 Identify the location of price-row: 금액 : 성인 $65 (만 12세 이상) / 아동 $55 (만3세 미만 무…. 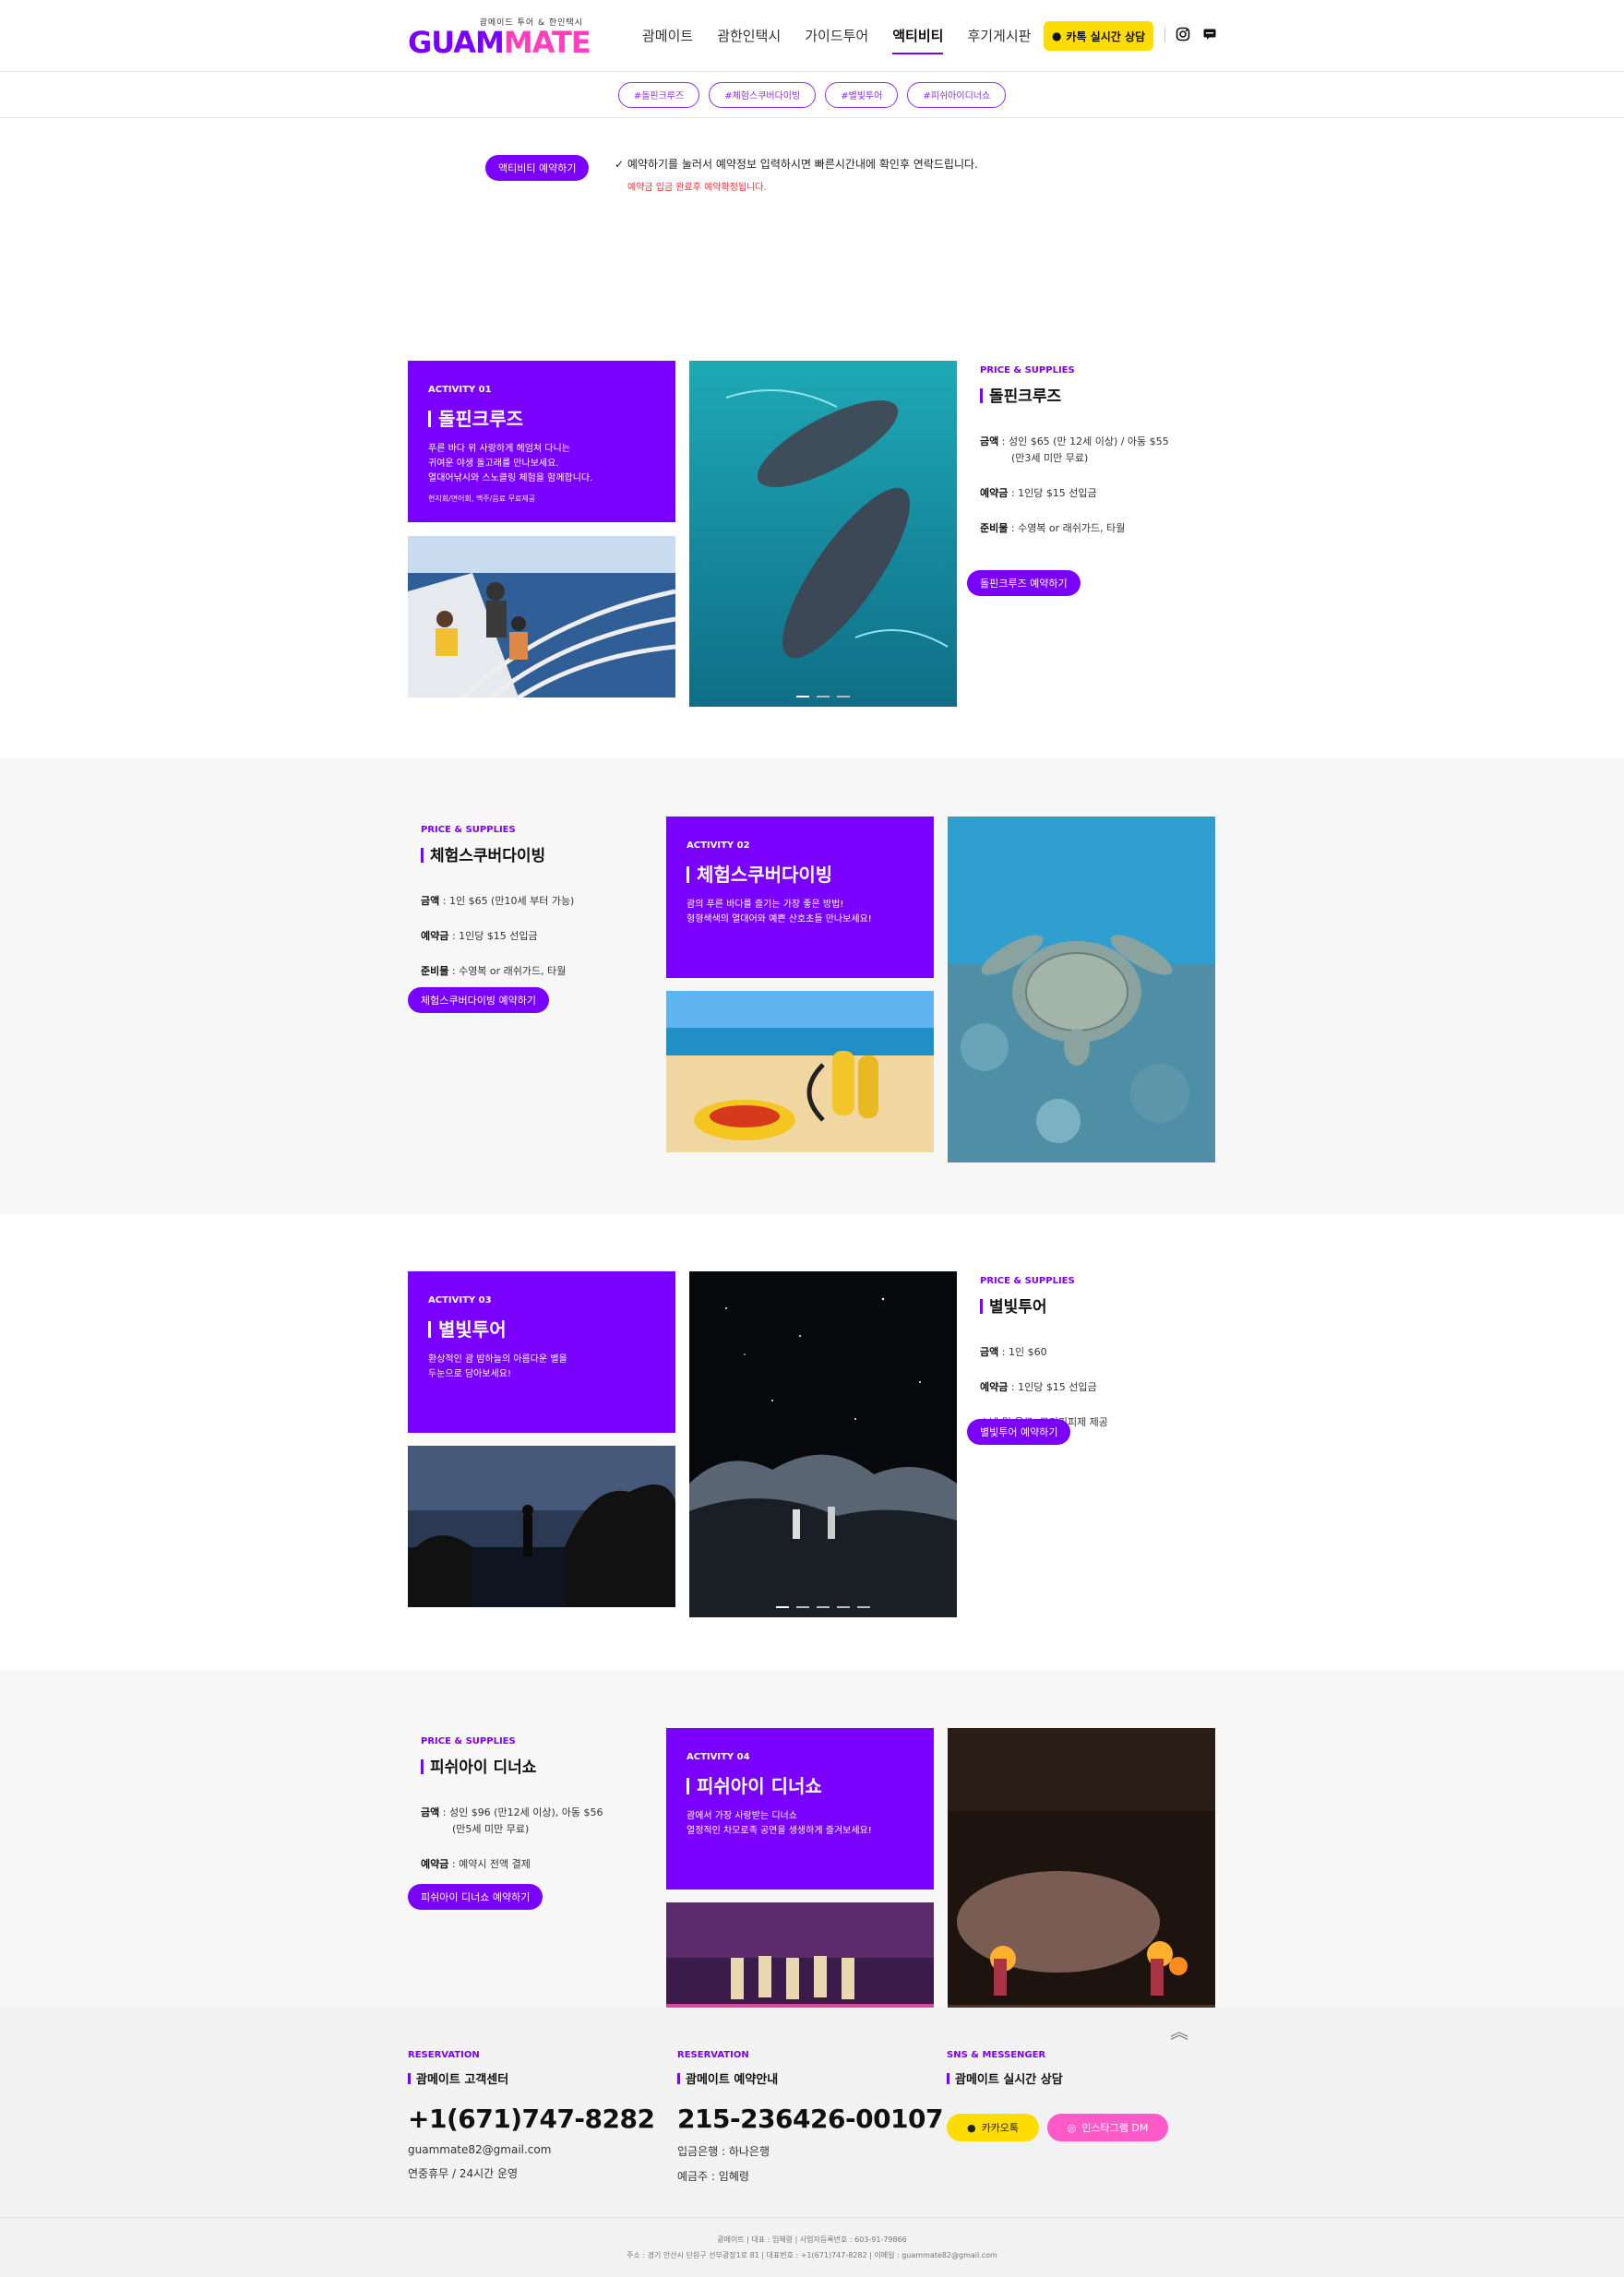
(1074, 449).